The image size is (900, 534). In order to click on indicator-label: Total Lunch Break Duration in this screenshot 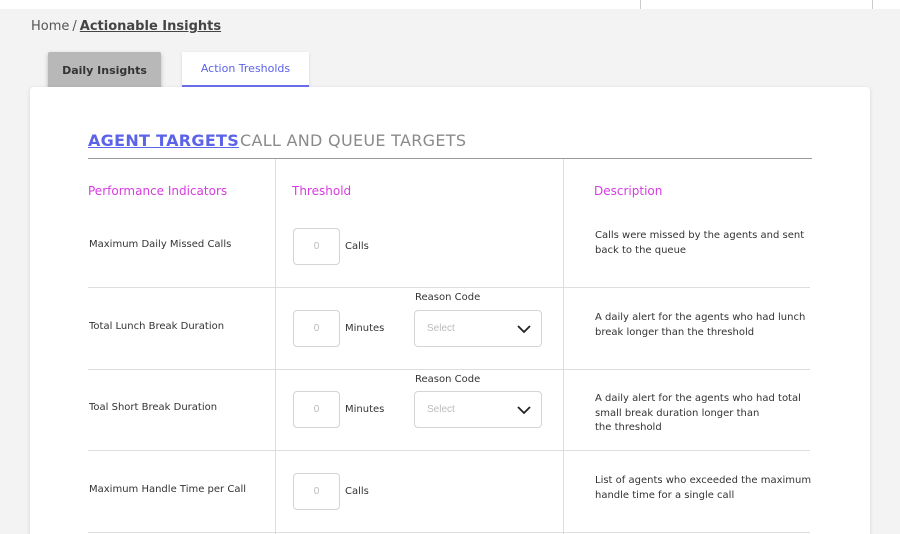, I will do `click(157, 326)`.